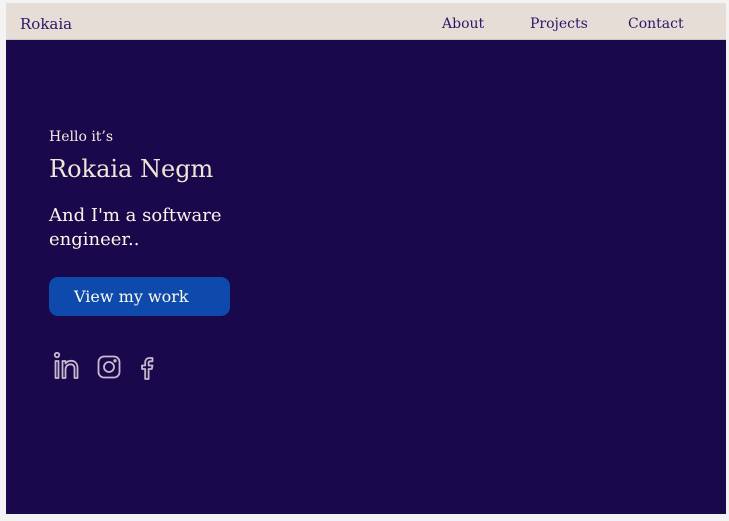 This screenshot has height=521, width=729. Describe the element at coordinates (131, 169) in the screenshot. I see `hero-name: Rokaia Negm` at that location.